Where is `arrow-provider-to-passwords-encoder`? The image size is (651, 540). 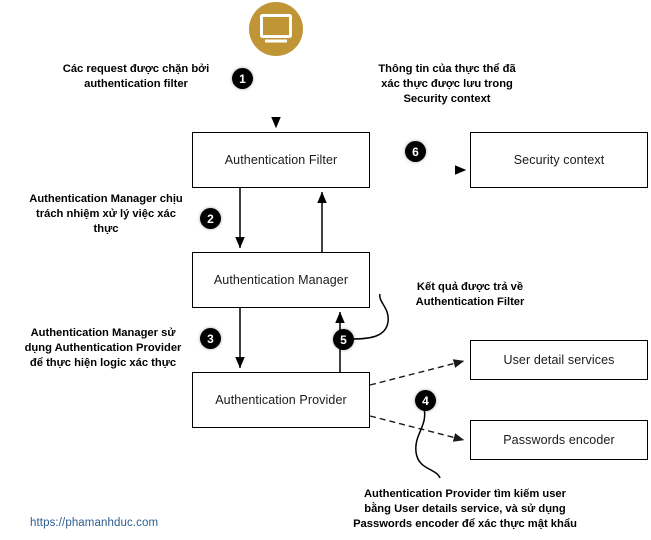
arrow-provider-to-passwords-encoder is located at coordinates (417, 428).